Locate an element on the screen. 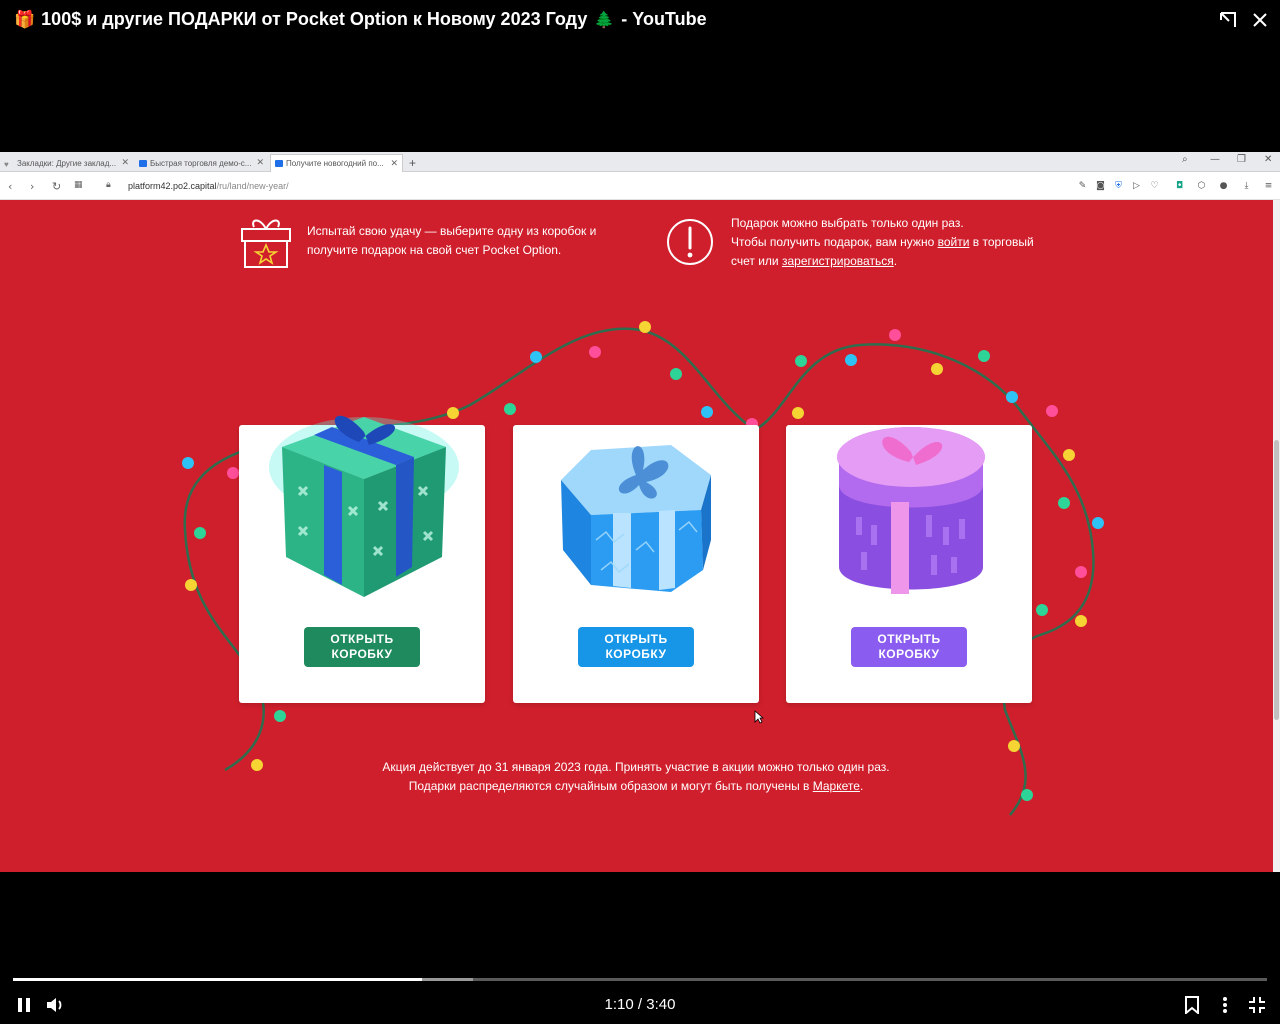  gift-icon: 🎁 is located at coordinates (25, 19).